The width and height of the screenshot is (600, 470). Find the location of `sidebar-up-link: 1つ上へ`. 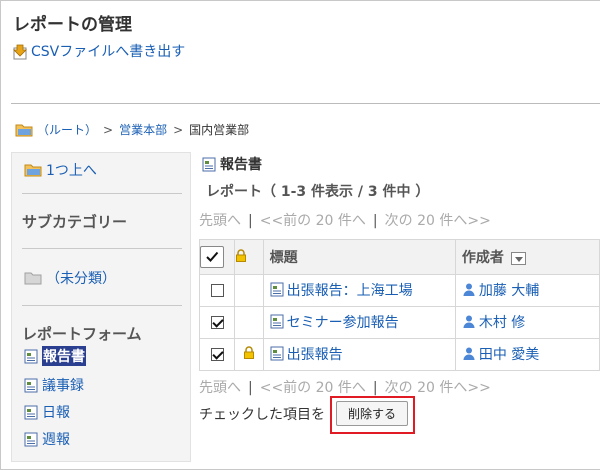

sidebar-up-link: 1つ上へ is located at coordinates (60, 170).